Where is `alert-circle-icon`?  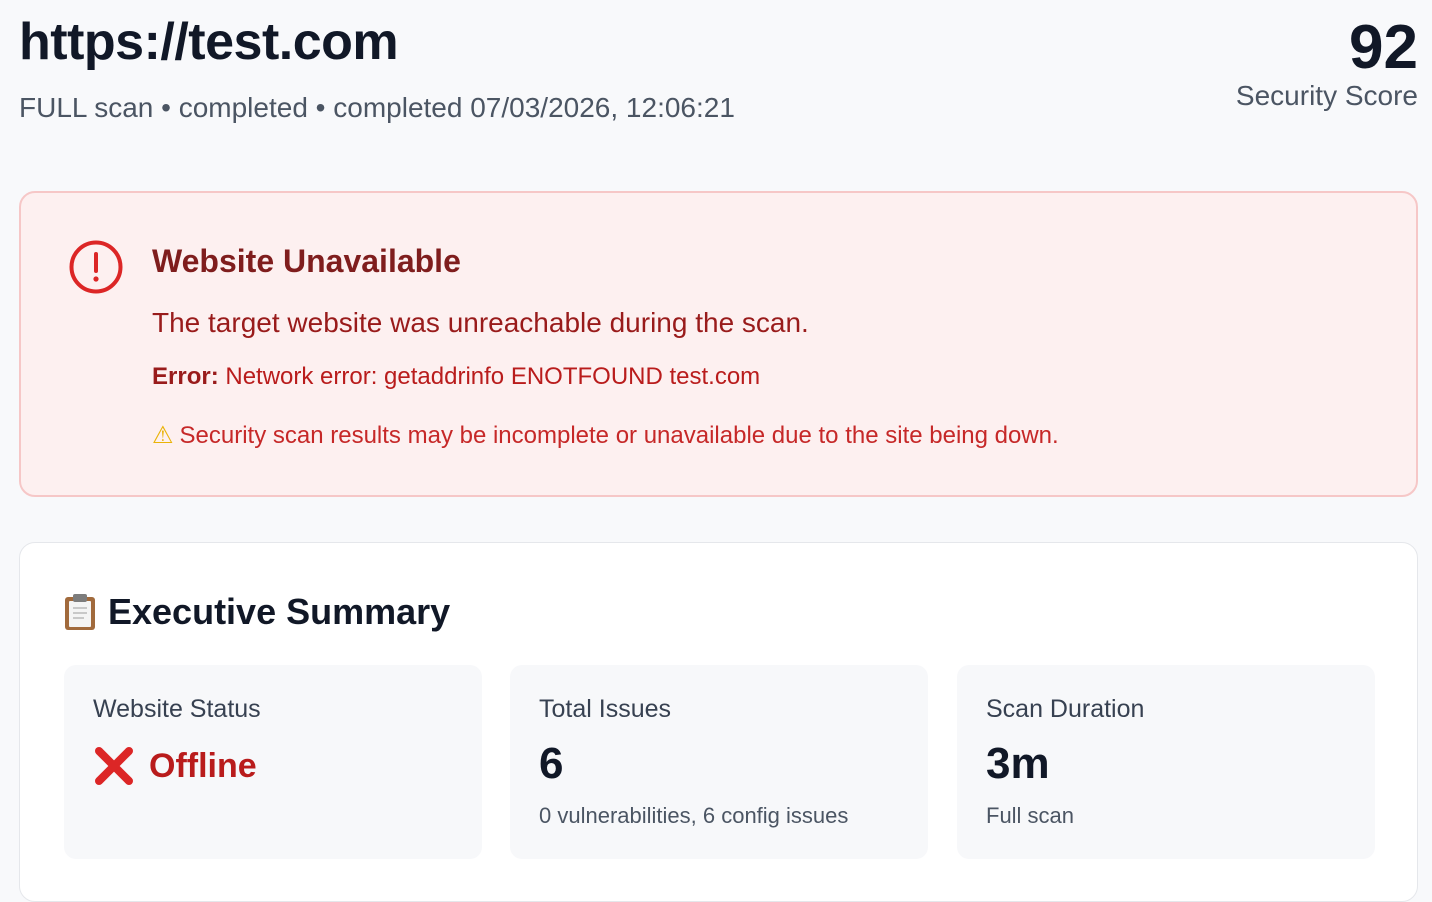 alert-circle-icon is located at coordinates (96, 267).